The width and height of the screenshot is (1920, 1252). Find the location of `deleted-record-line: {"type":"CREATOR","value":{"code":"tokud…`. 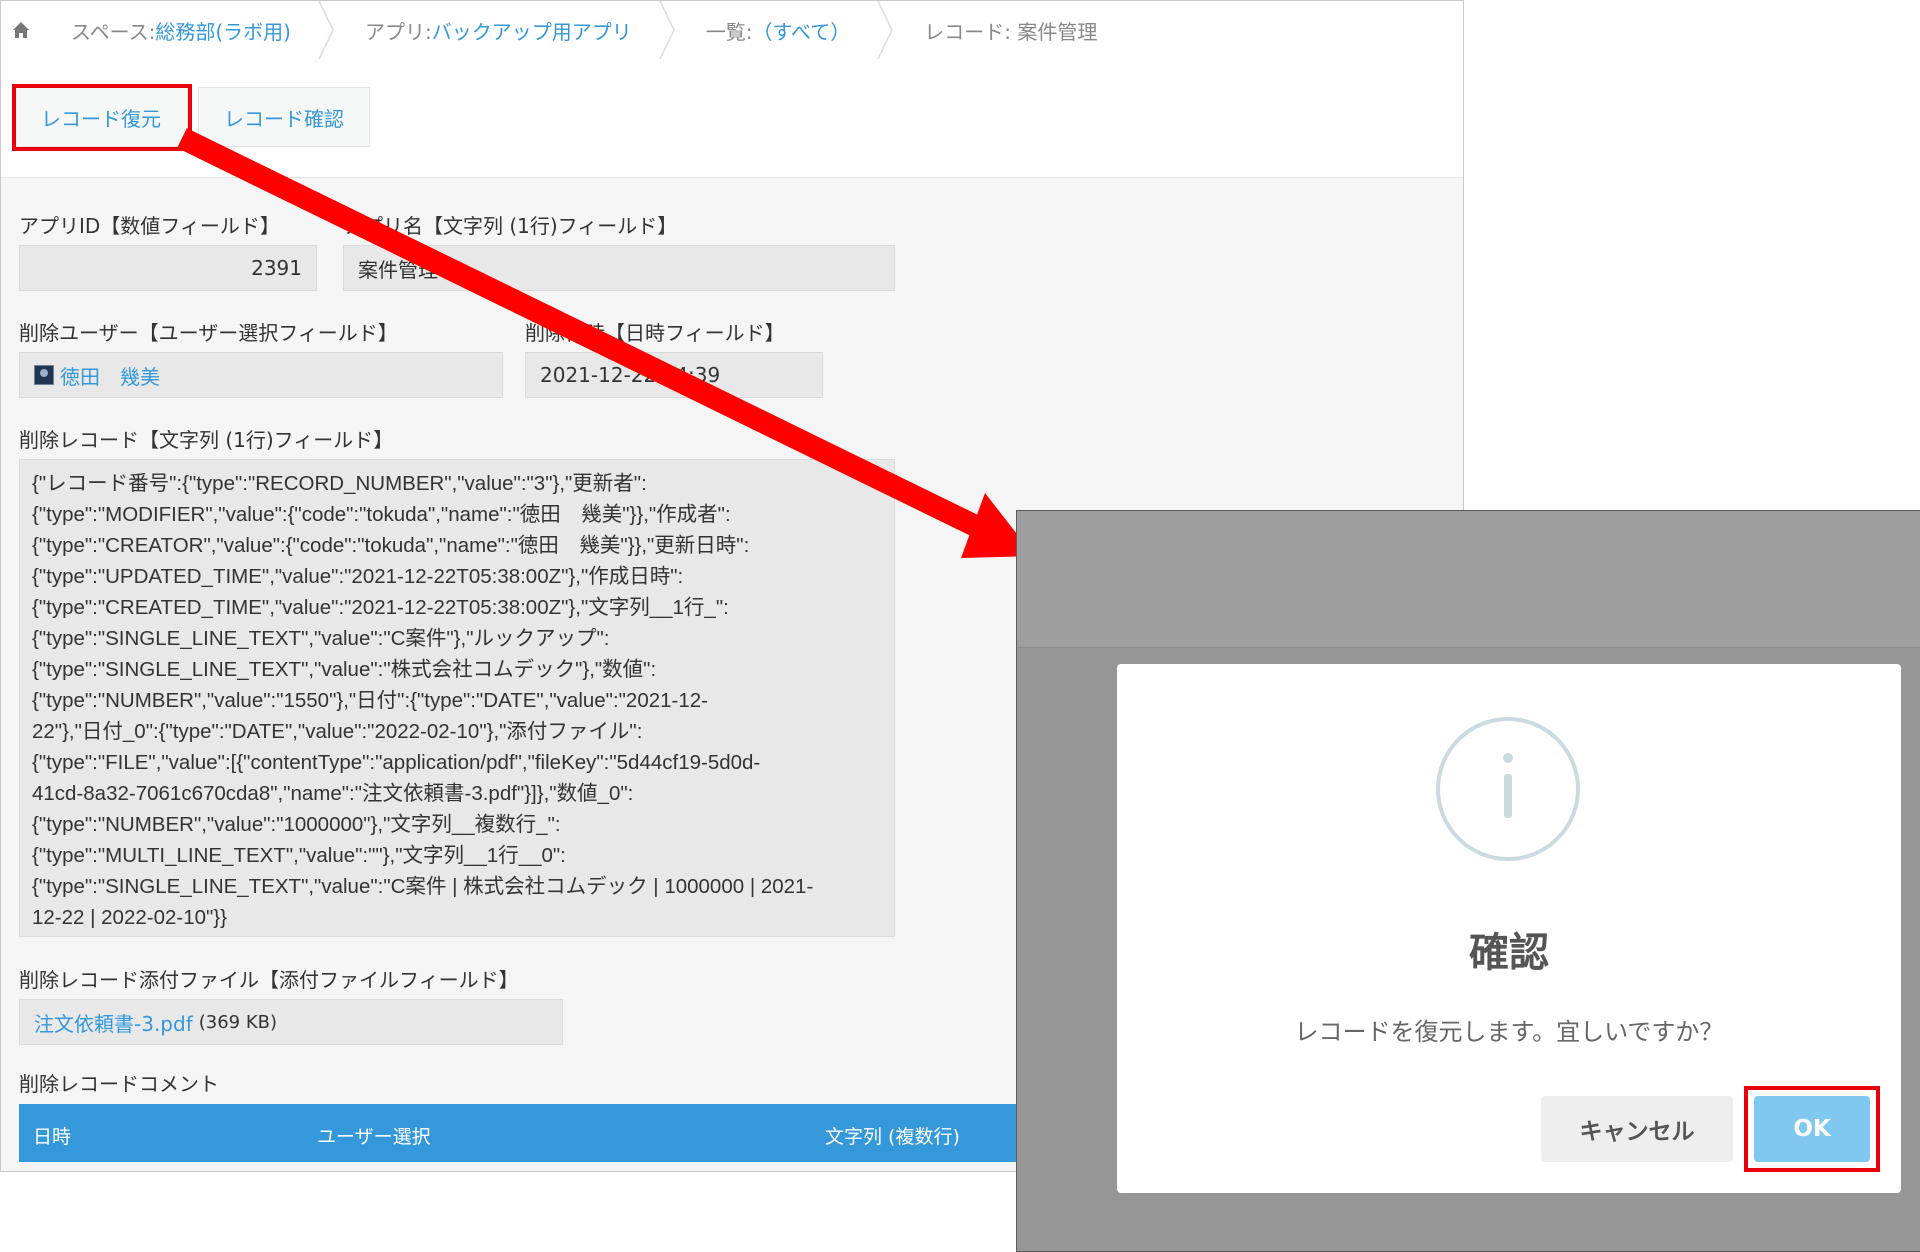

deleted-record-line: {"type":"CREATOR","value":{"code":"tokud… is located at coordinates (391, 545).